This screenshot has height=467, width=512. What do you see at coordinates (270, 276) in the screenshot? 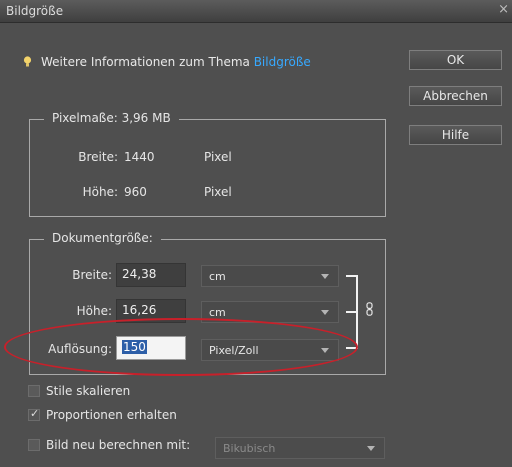
I see `doc-width-unit-select: cm` at bounding box center [270, 276].